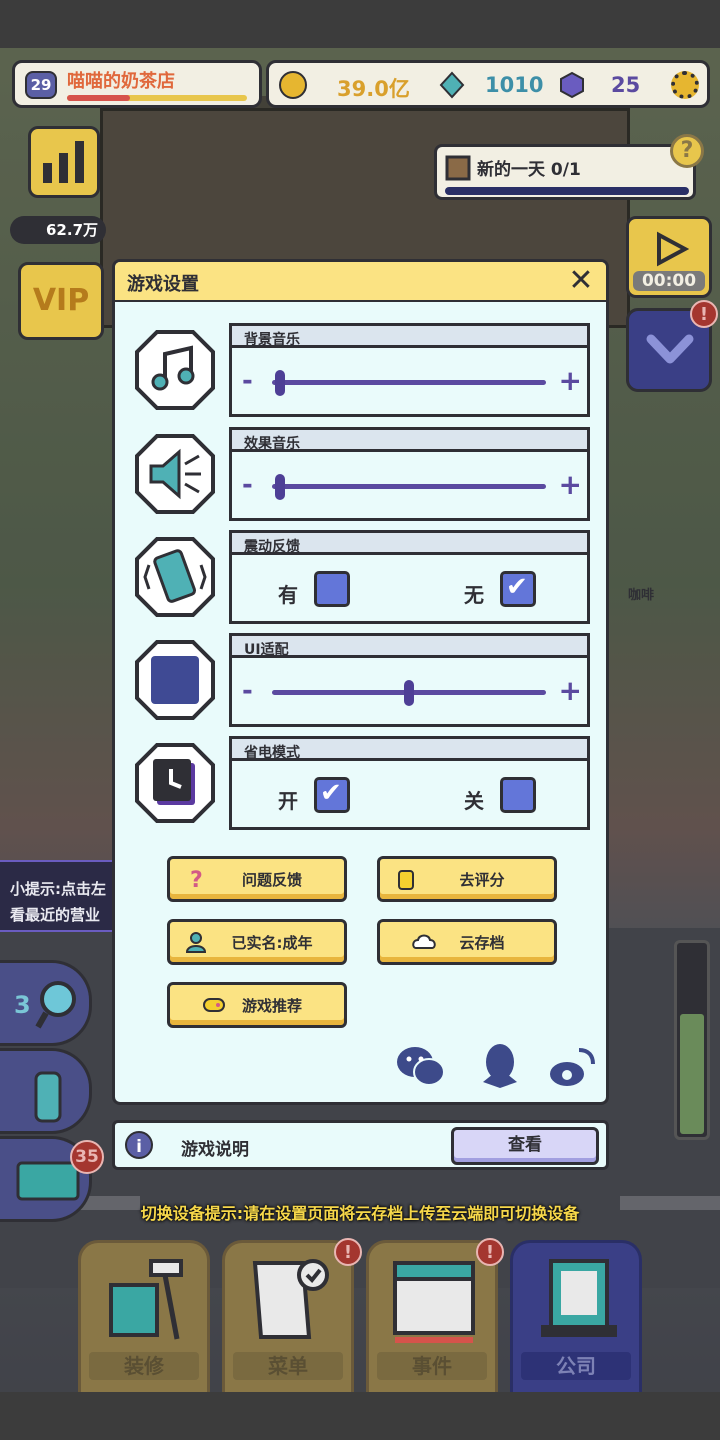 This screenshot has height=1440, width=720. What do you see at coordinates (409, 693) in the screenshot?
I see `ui-adapt-slider-thumb` at bounding box center [409, 693].